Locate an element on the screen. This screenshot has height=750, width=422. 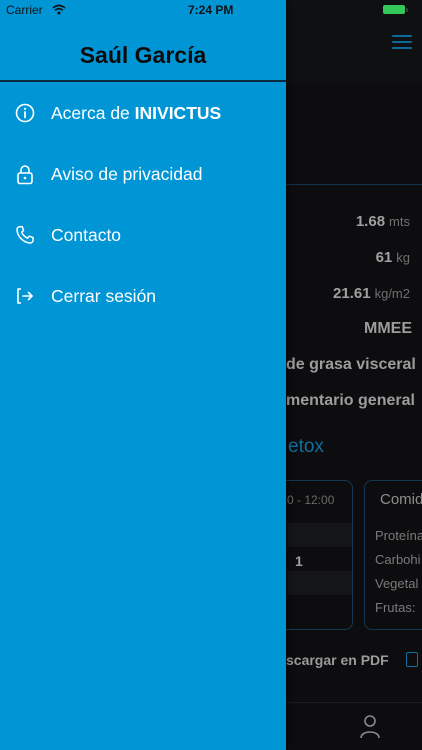
status-time: 7:24 PM is located at coordinates (211, 10).